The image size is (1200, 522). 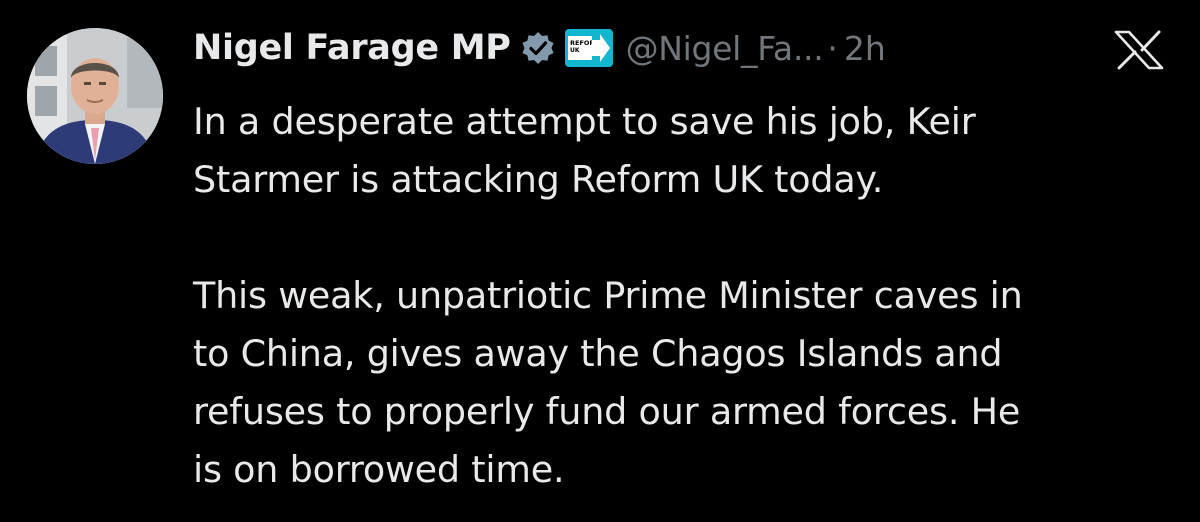 I want to click on x-logo-icon, so click(x=1139, y=50).